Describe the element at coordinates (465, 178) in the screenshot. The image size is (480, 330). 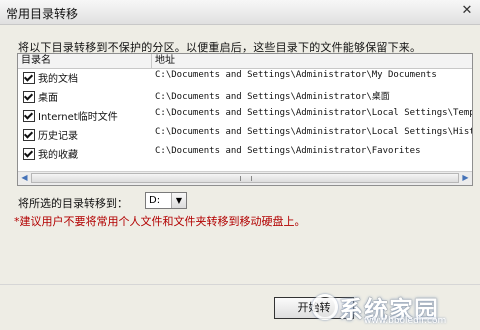
I see `scroll-right-icon: ▶` at that location.